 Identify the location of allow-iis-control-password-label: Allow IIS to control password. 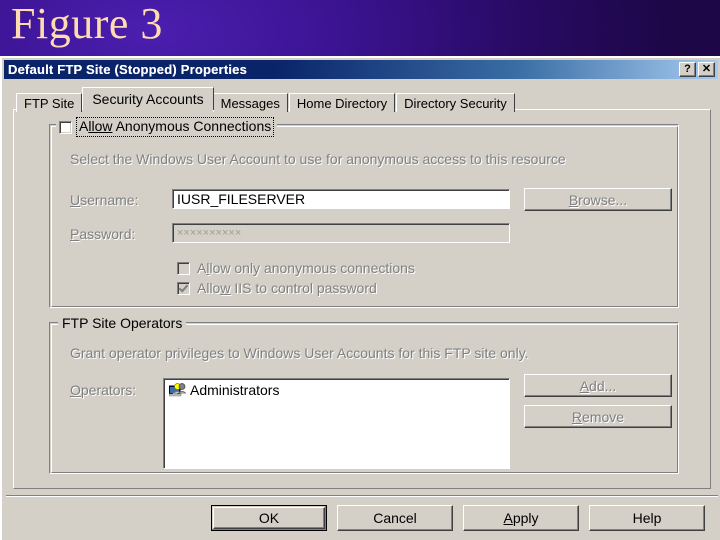
(287, 288).